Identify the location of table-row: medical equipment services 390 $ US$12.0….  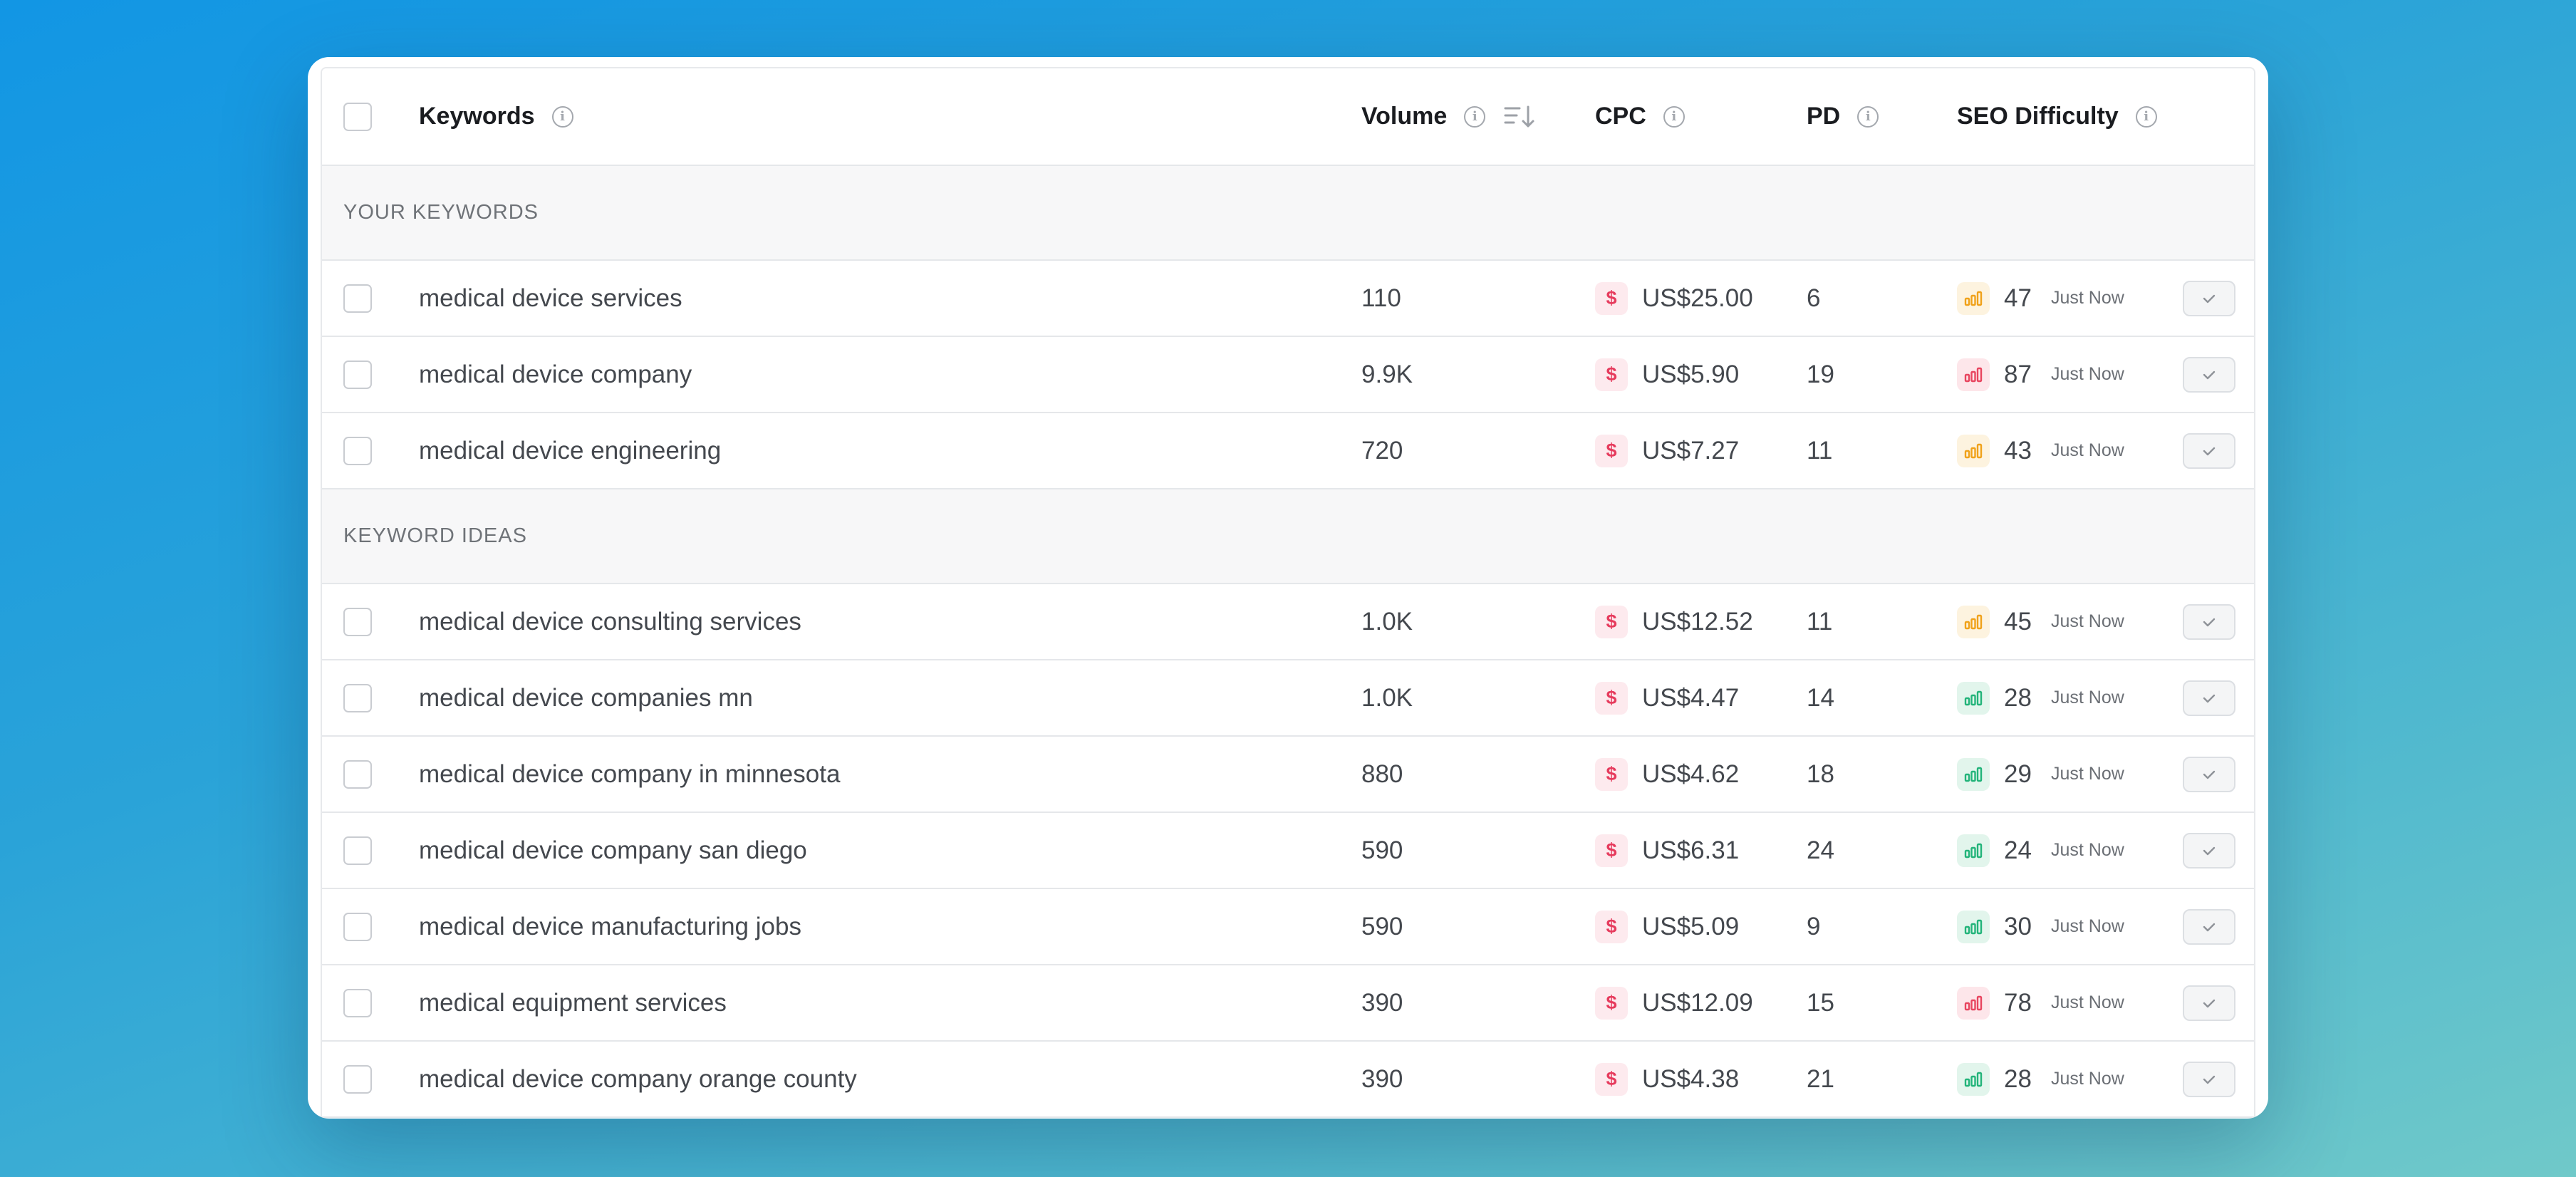
(1288, 1004).